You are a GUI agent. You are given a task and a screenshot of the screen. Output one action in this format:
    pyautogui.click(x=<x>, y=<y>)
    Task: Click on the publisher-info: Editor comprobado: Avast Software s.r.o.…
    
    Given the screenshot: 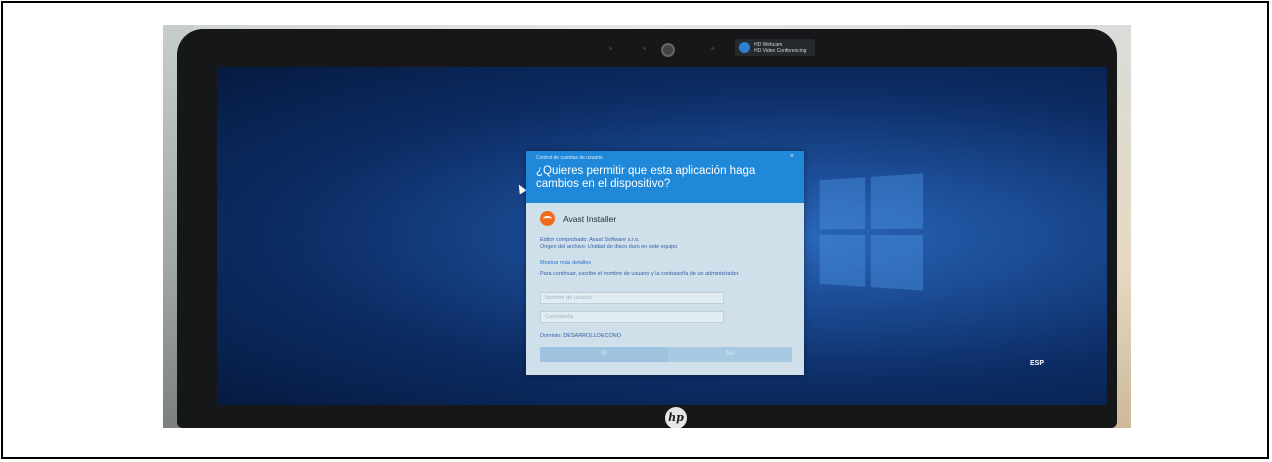 What is the action you would take?
    pyautogui.click(x=608, y=244)
    